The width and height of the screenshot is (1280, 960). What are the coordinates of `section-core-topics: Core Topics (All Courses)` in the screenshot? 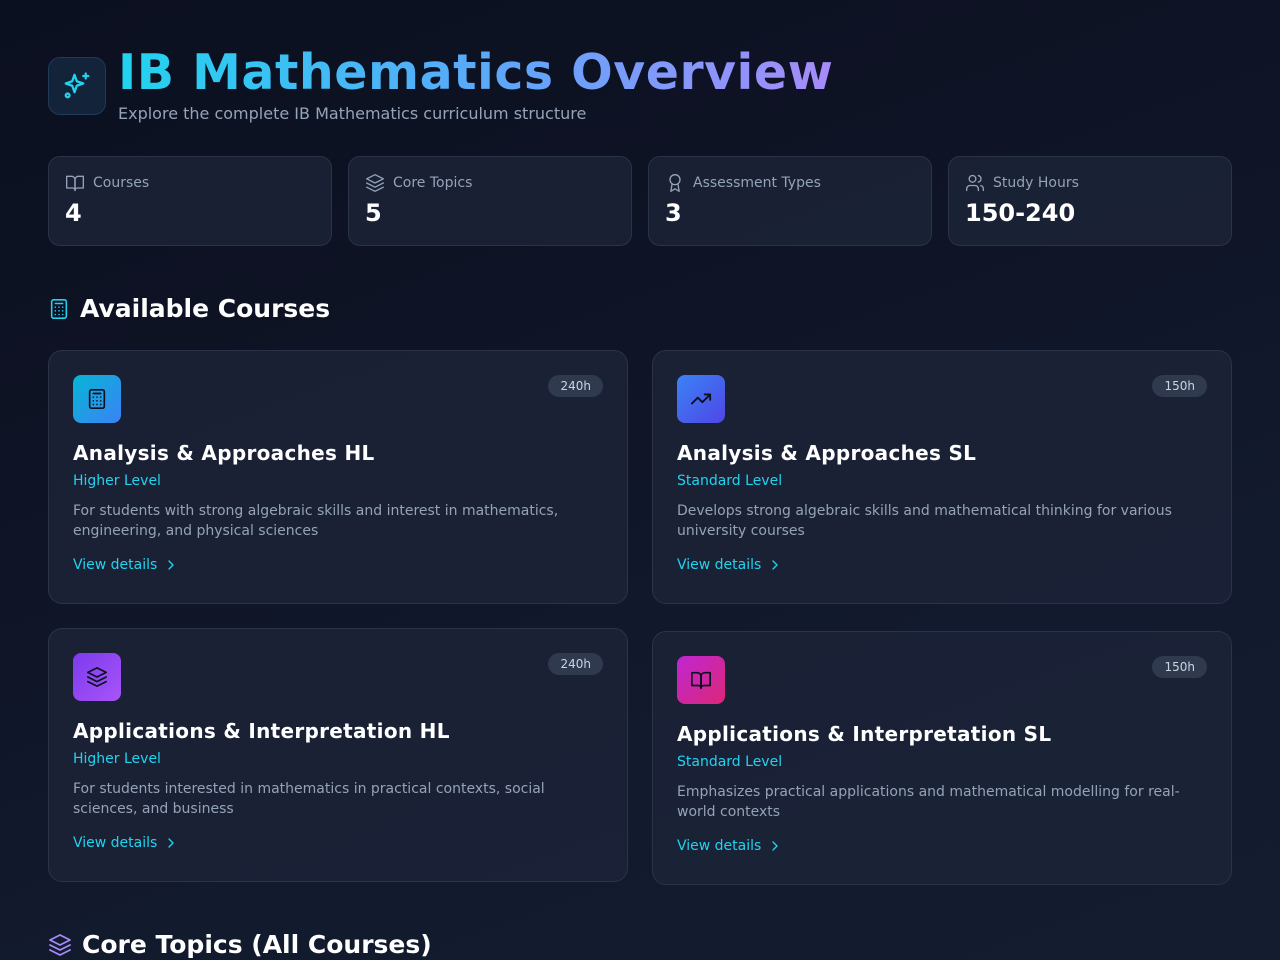 It's located at (240, 944).